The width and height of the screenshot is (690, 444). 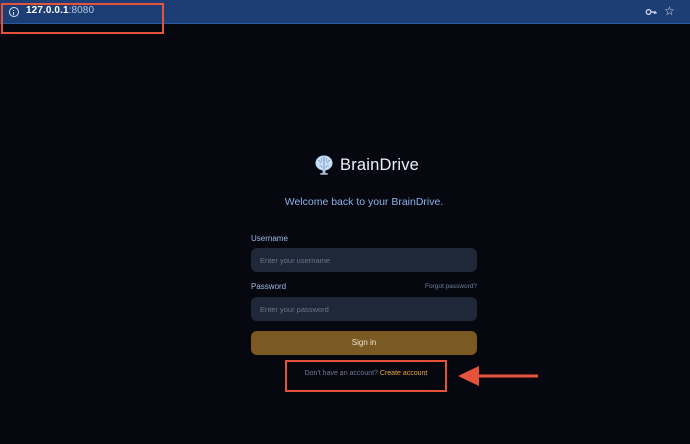 I want to click on brand-logo: BrainDrive, so click(x=366, y=165).